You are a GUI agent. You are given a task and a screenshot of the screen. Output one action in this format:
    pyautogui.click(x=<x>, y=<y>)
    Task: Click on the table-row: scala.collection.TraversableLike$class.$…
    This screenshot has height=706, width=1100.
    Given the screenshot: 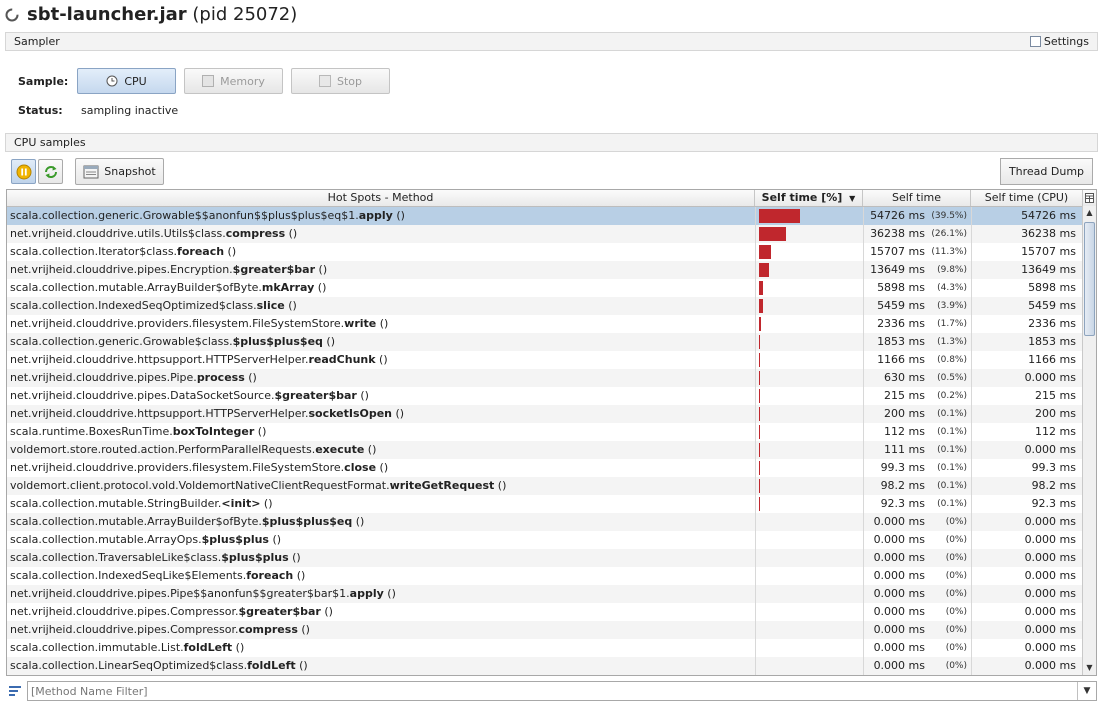 What is the action you would take?
    pyautogui.click(x=545, y=558)
    